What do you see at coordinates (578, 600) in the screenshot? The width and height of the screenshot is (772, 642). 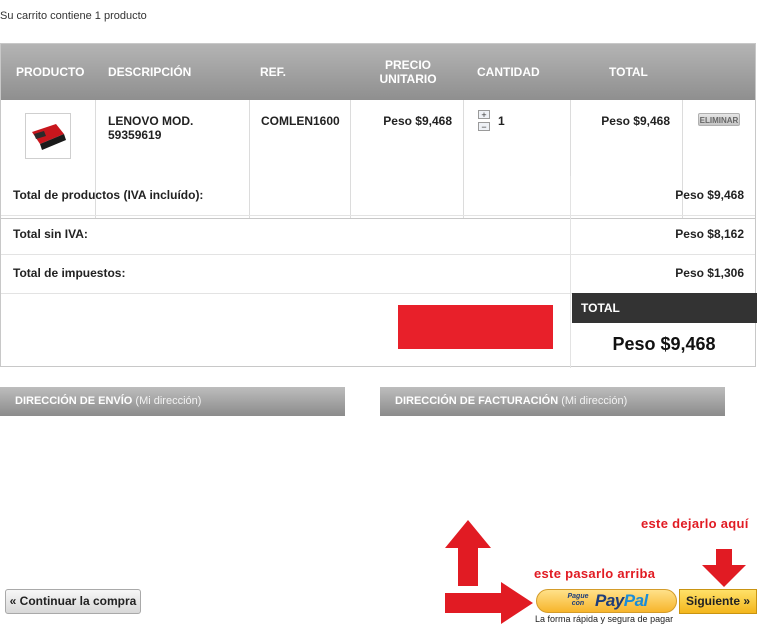 I see `paypal-small-text: Pague con` at bounding box center [578, 600].